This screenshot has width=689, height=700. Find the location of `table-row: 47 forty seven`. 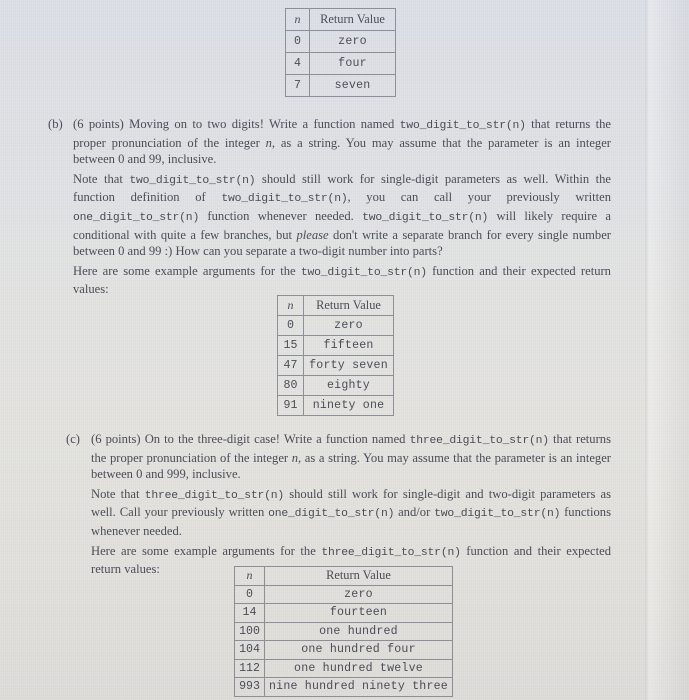

table-row: 47 forty seven is located at coordinates (335, 365).